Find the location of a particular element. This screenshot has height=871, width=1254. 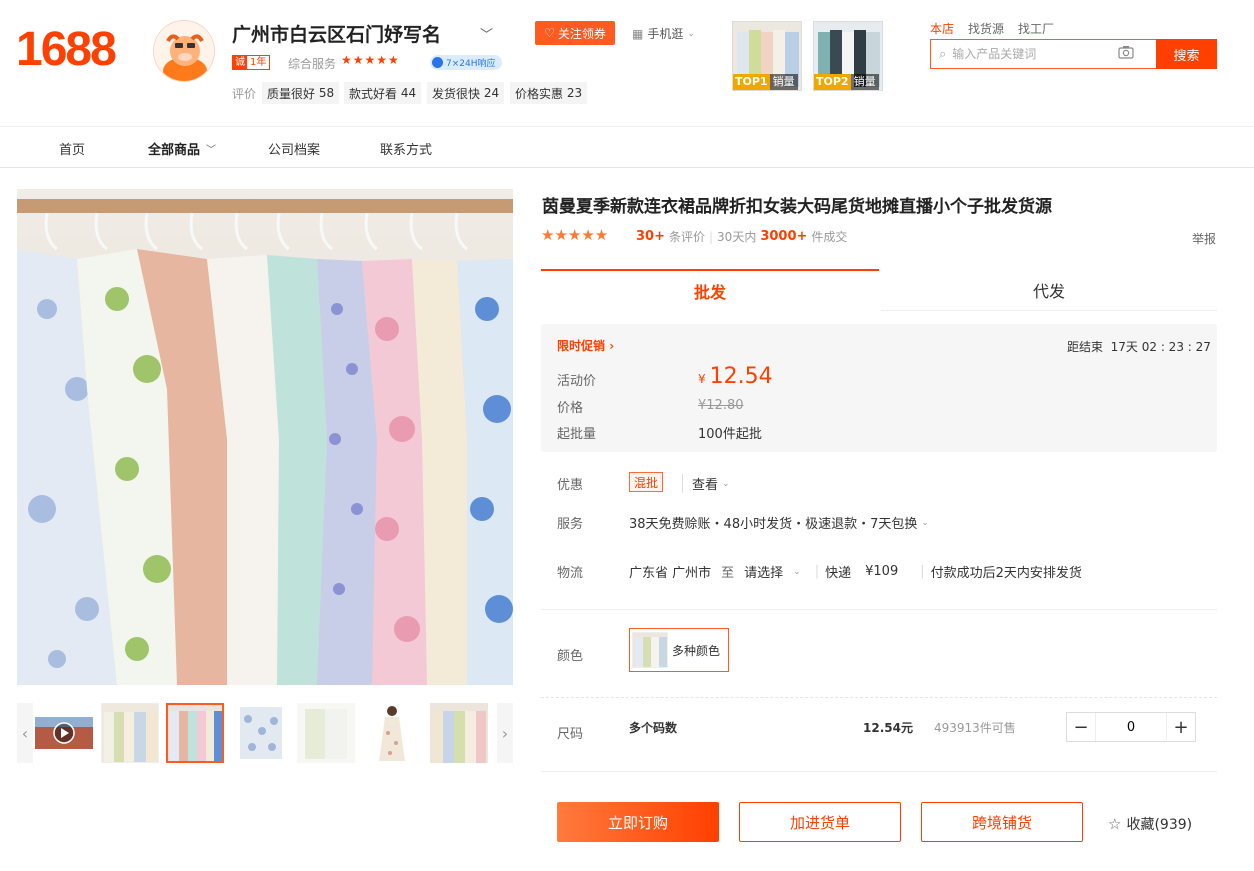

search-tab-supply: 找货源 is located at coordinates (986, 28).